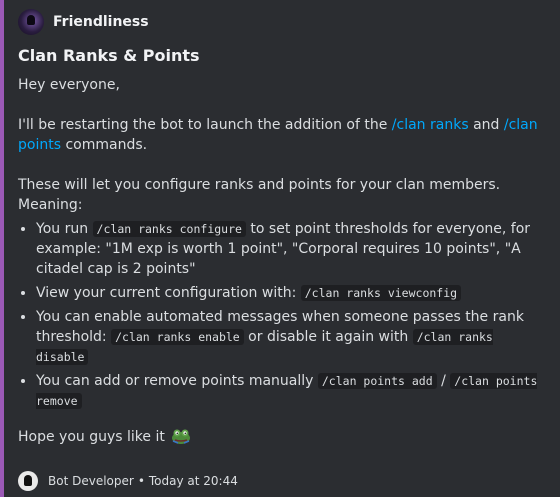 This screenshot has width=560, height=497. Describe the element at coordinates (169, 229) in the screenshot. I see `inline-code: /clan ranks configure` at that location.